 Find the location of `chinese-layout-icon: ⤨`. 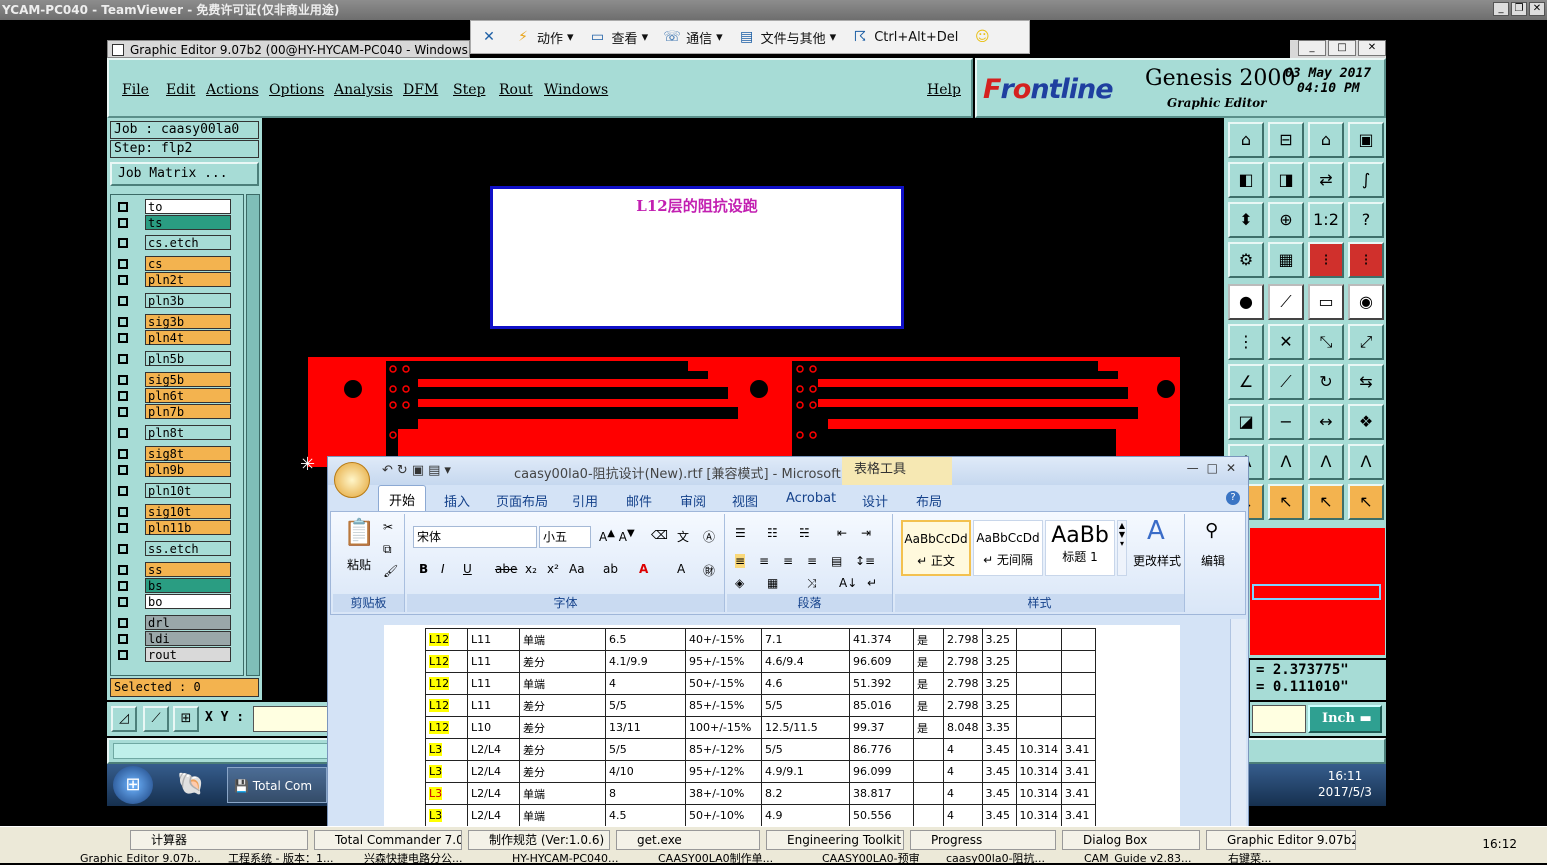

chinese-layout-icon: ⤨ is located at coordinates (812, 583).